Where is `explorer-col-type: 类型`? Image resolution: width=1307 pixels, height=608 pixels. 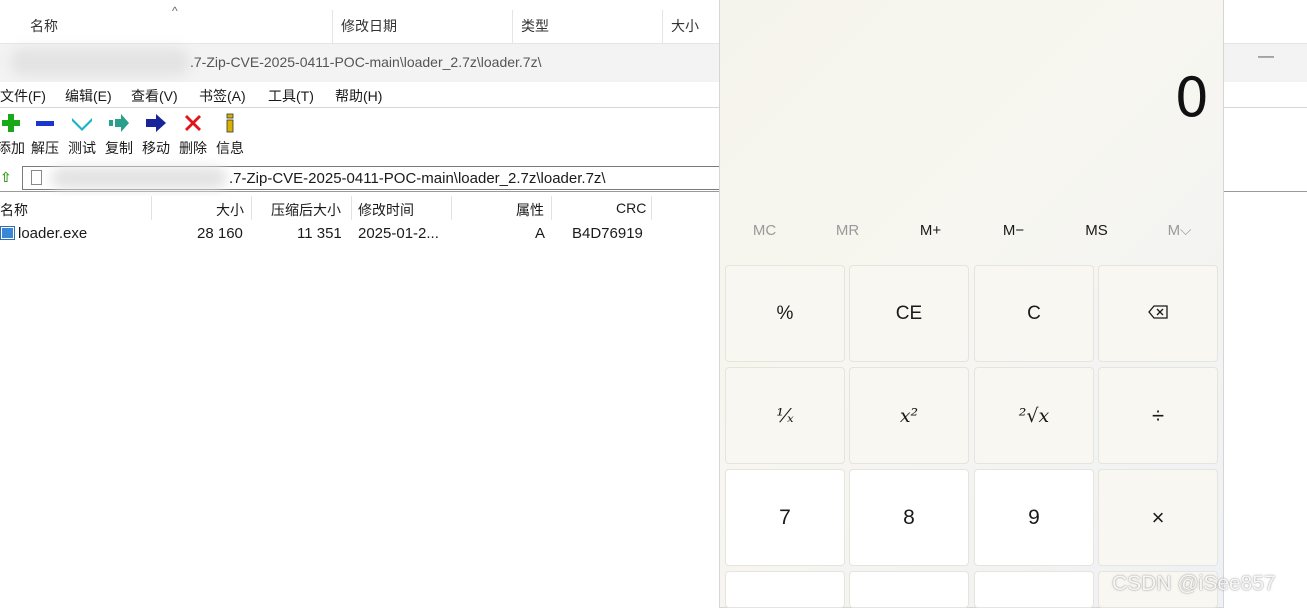 explorer-col-type: 类型 is located at coordinates (530, 27).